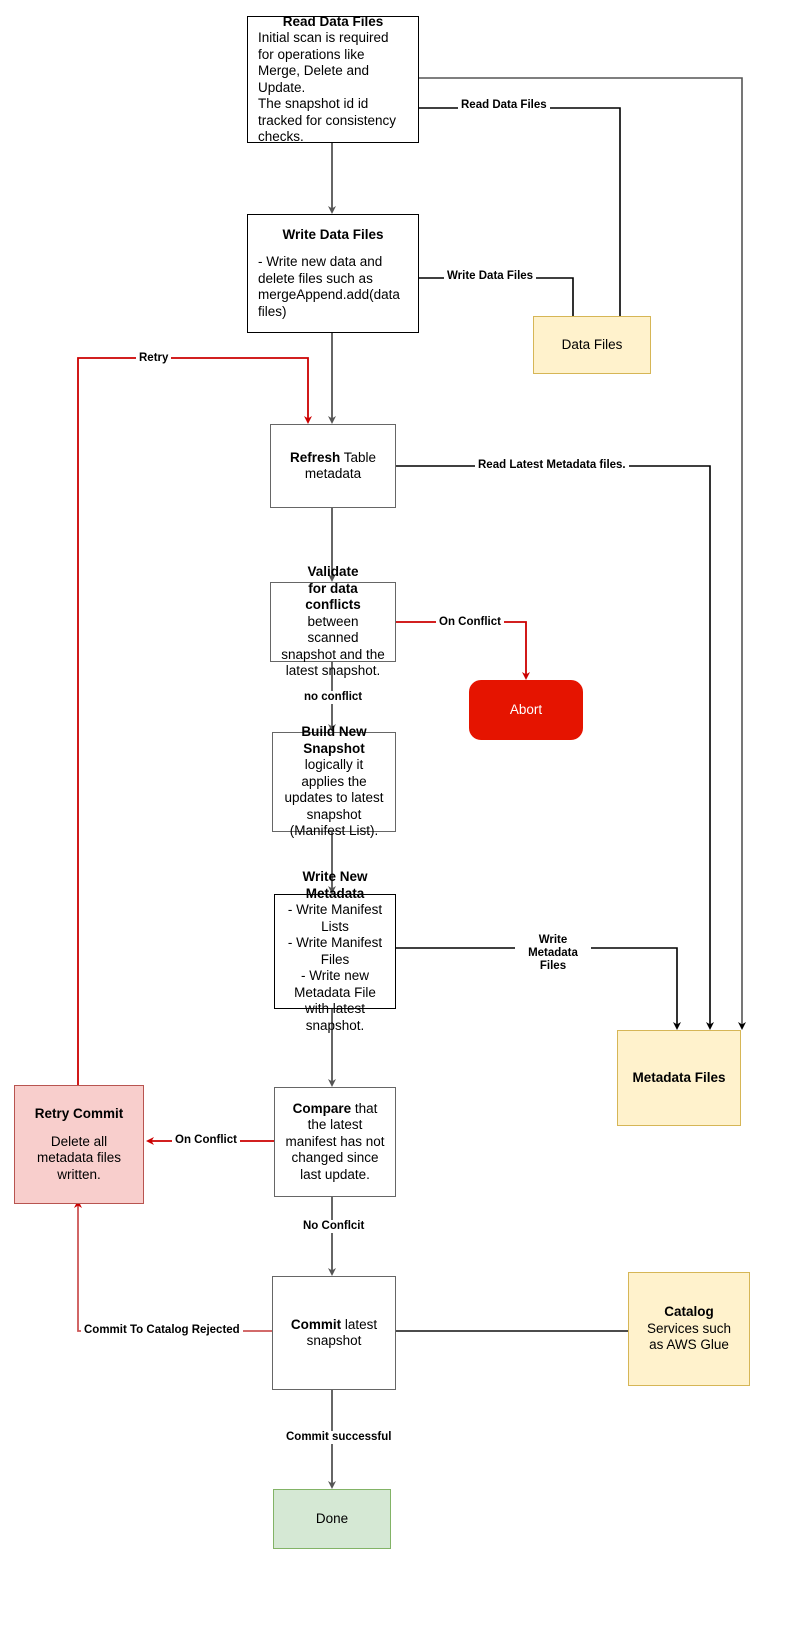  I want to click on node-read-data-files-title: Read Data Files, so click(333, 21).